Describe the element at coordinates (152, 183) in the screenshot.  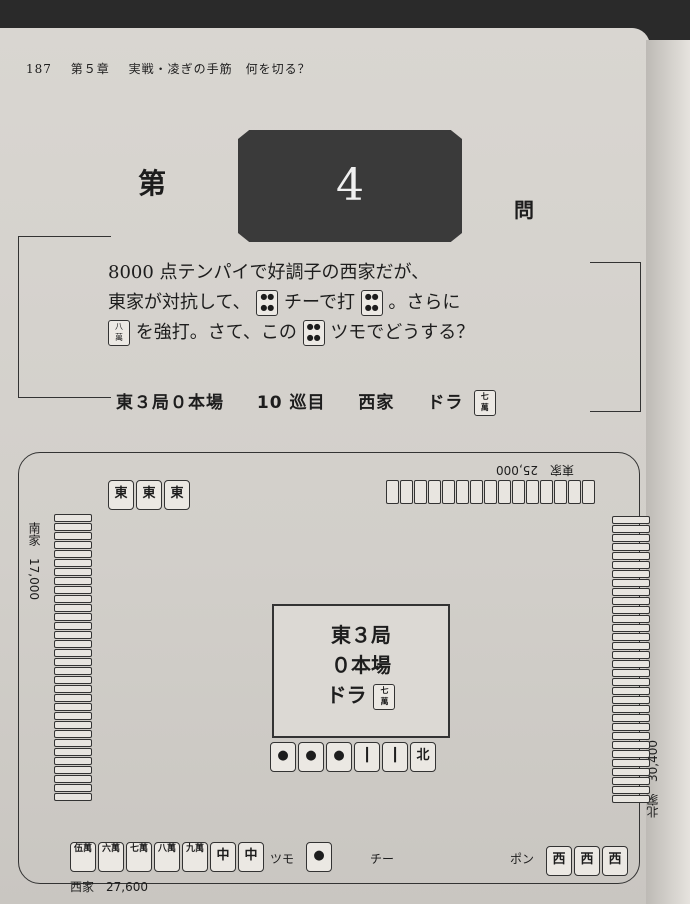
I see `question-dai: 第` at that location.